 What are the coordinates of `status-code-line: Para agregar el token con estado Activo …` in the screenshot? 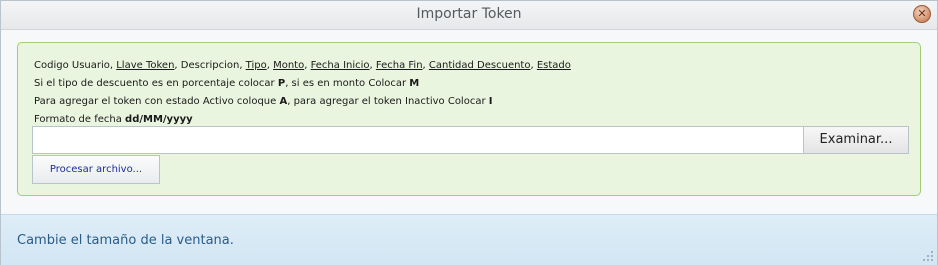 It's located at (302, 102).